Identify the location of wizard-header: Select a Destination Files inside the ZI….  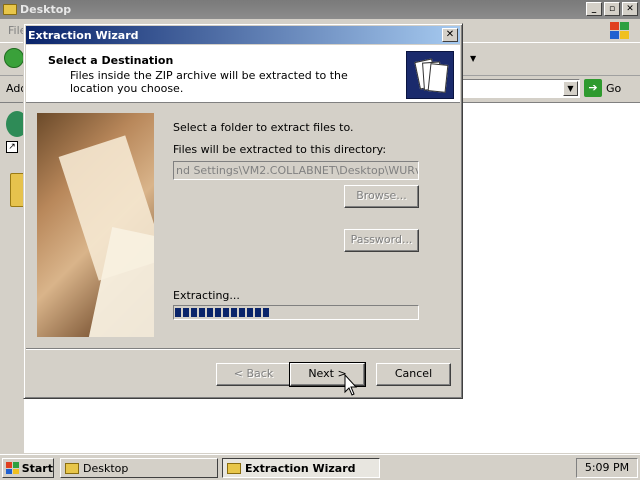
(243, 74).